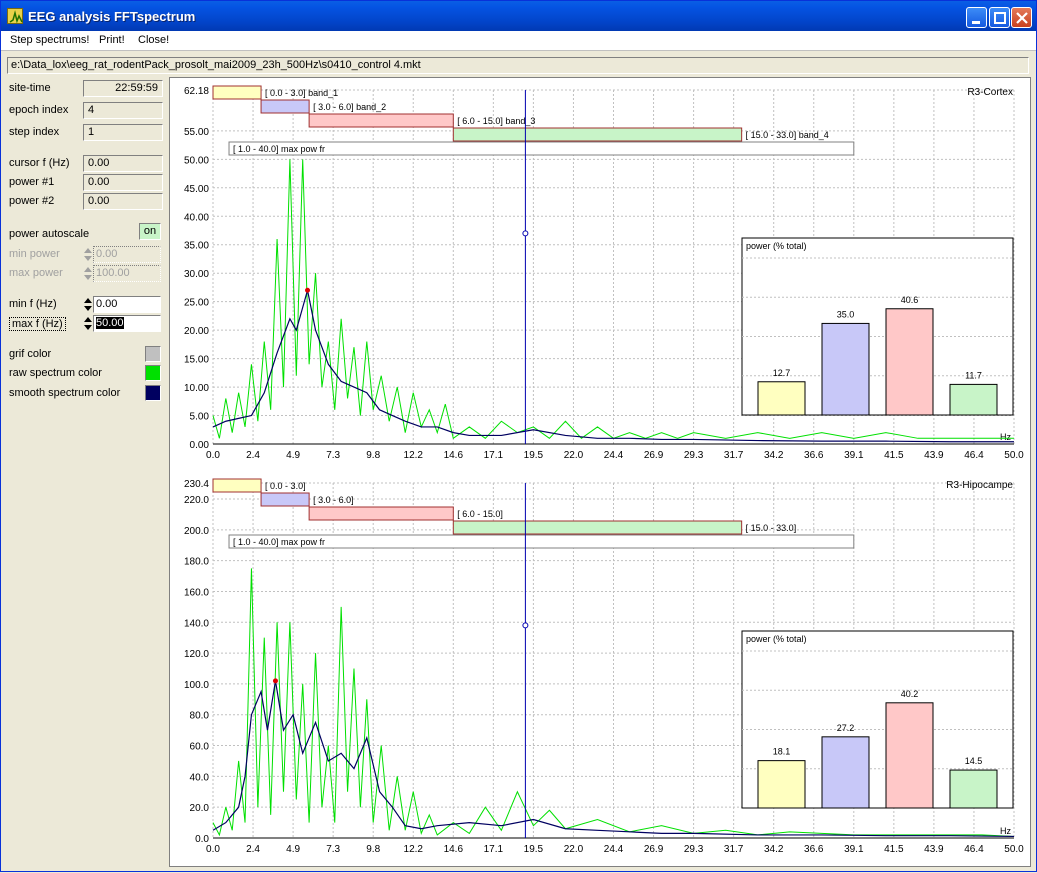 This screenshot has width=1037, height=873. I want to click on smooth-color-swatch, so click(153, 393).